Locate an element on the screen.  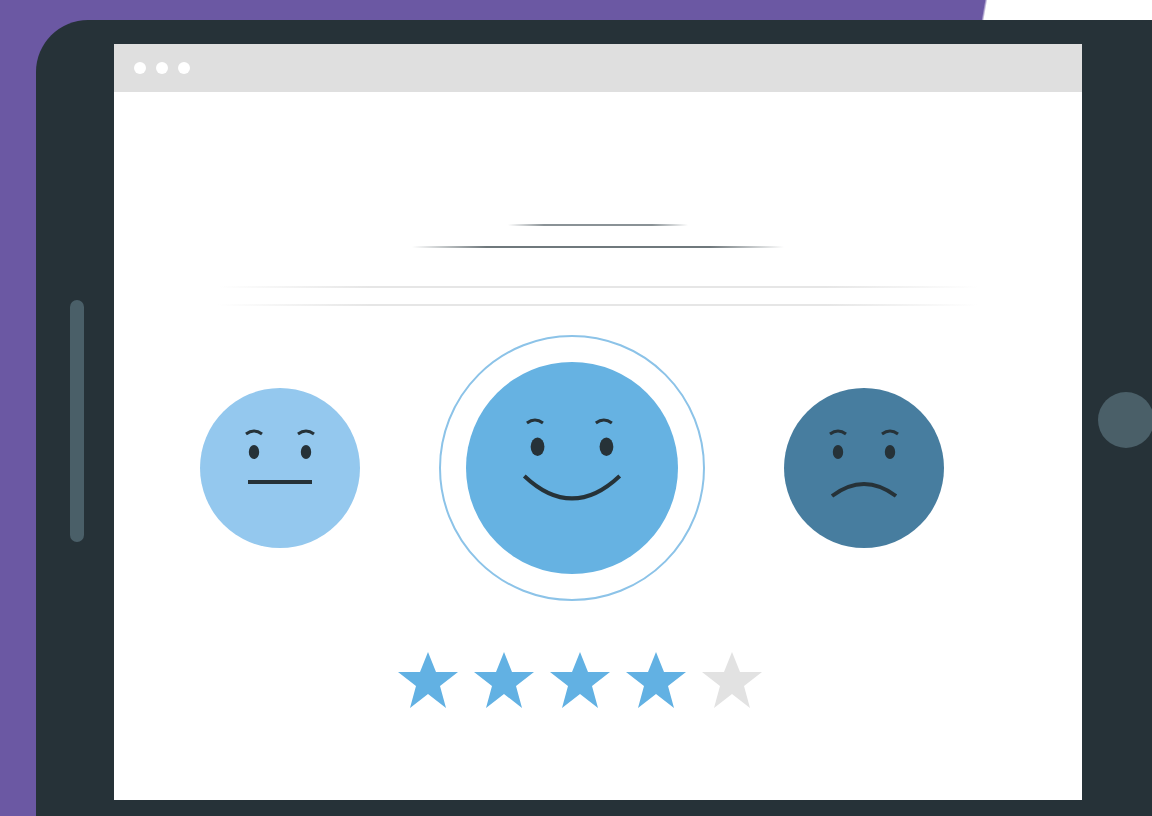
happy-face-icon is located at coordinates (572, 468).